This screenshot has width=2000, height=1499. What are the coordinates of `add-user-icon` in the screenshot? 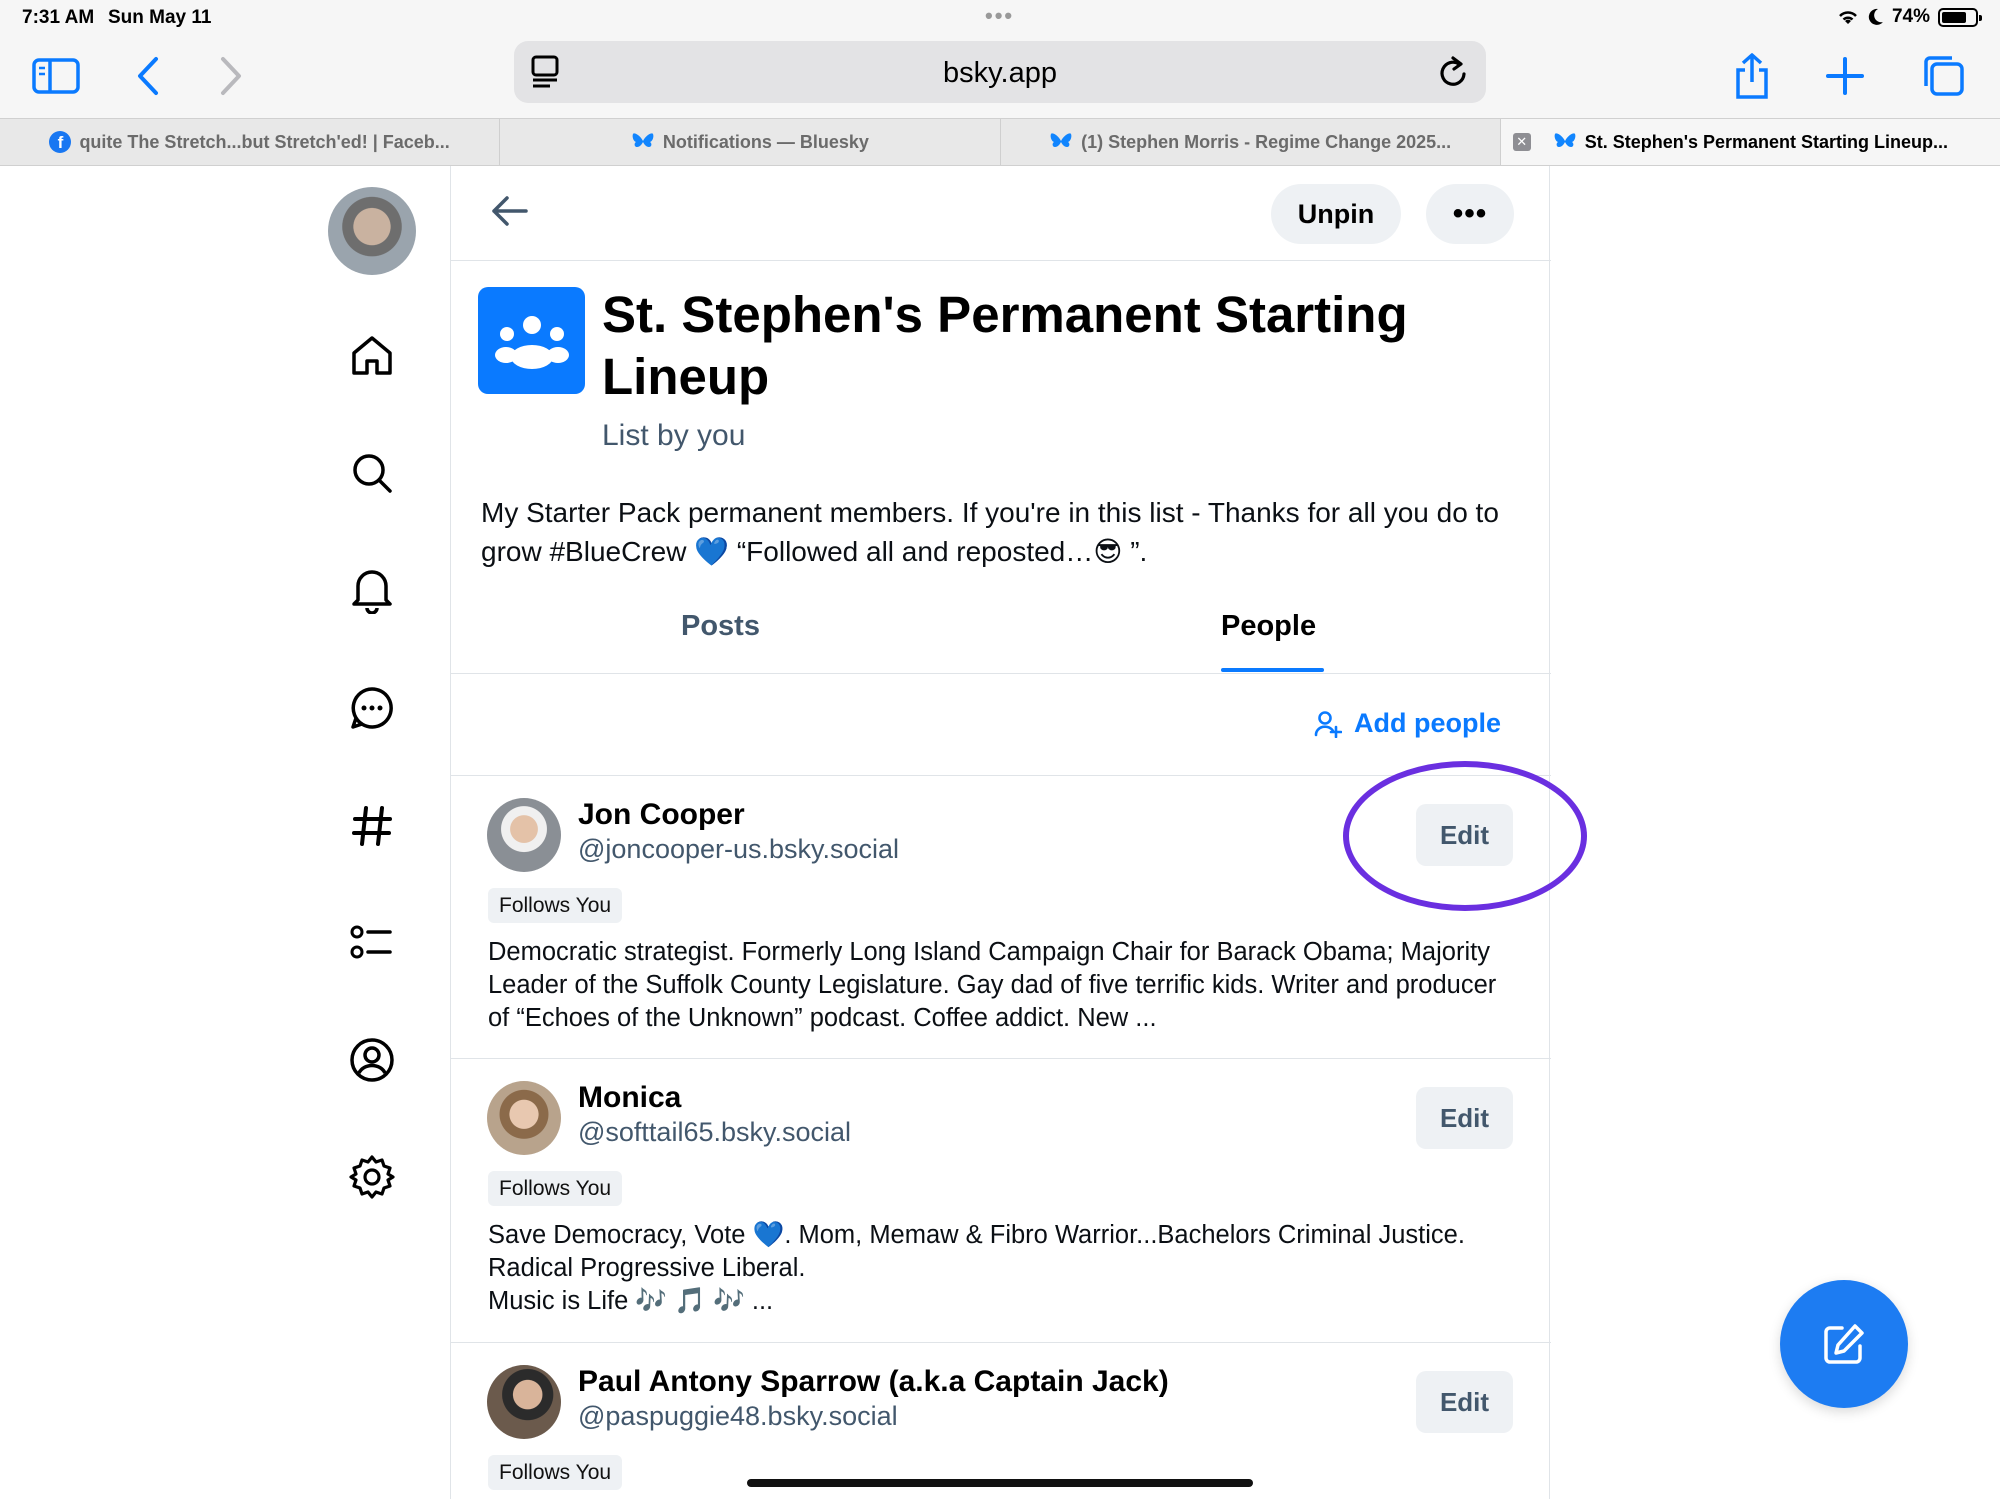 It's located at (1328, 724).